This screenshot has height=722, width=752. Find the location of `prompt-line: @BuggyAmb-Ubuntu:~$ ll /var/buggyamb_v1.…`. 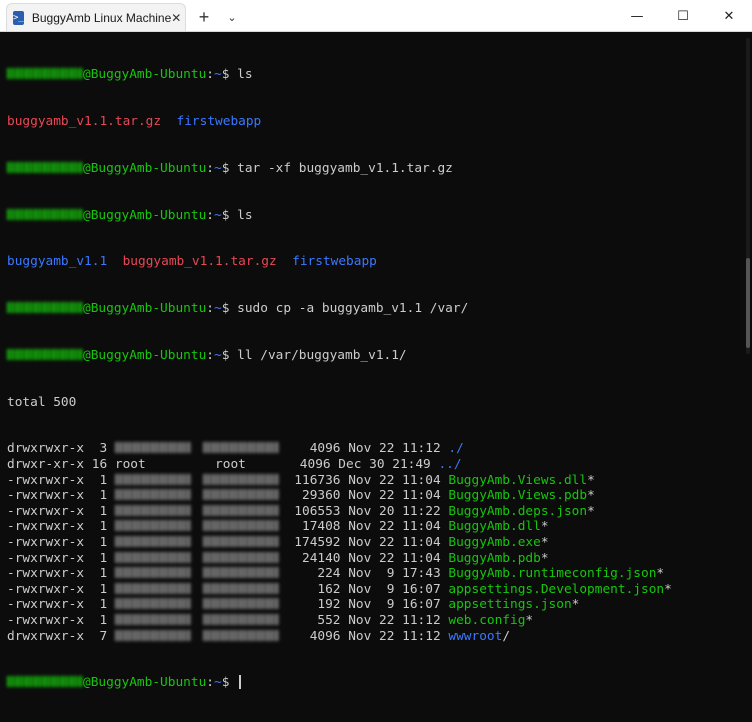

prompt-line: @BuggyAmb-Ubuntu:~$ ll /var/buggyamb_v1.… is located at coordinates (379, 356).